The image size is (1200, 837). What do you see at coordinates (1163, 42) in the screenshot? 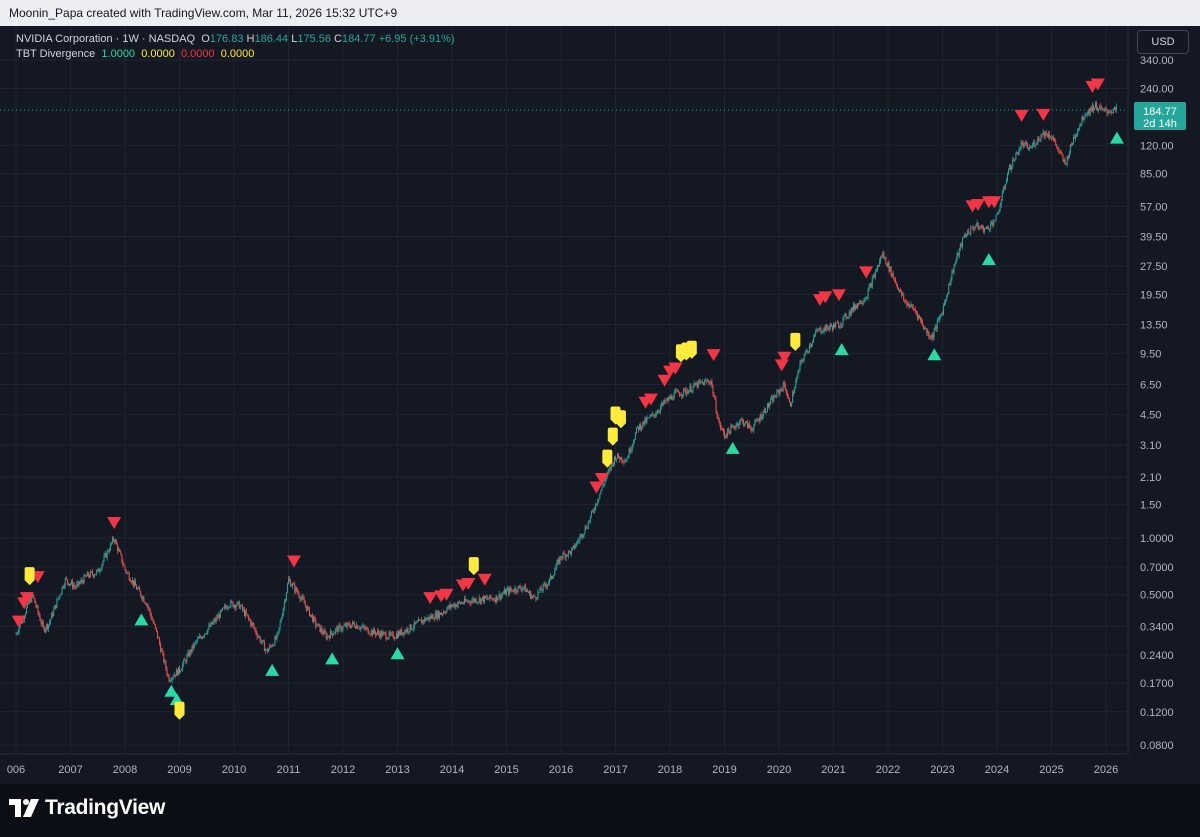
I see `currency-button: USD` at bounding box center [1163, 42].